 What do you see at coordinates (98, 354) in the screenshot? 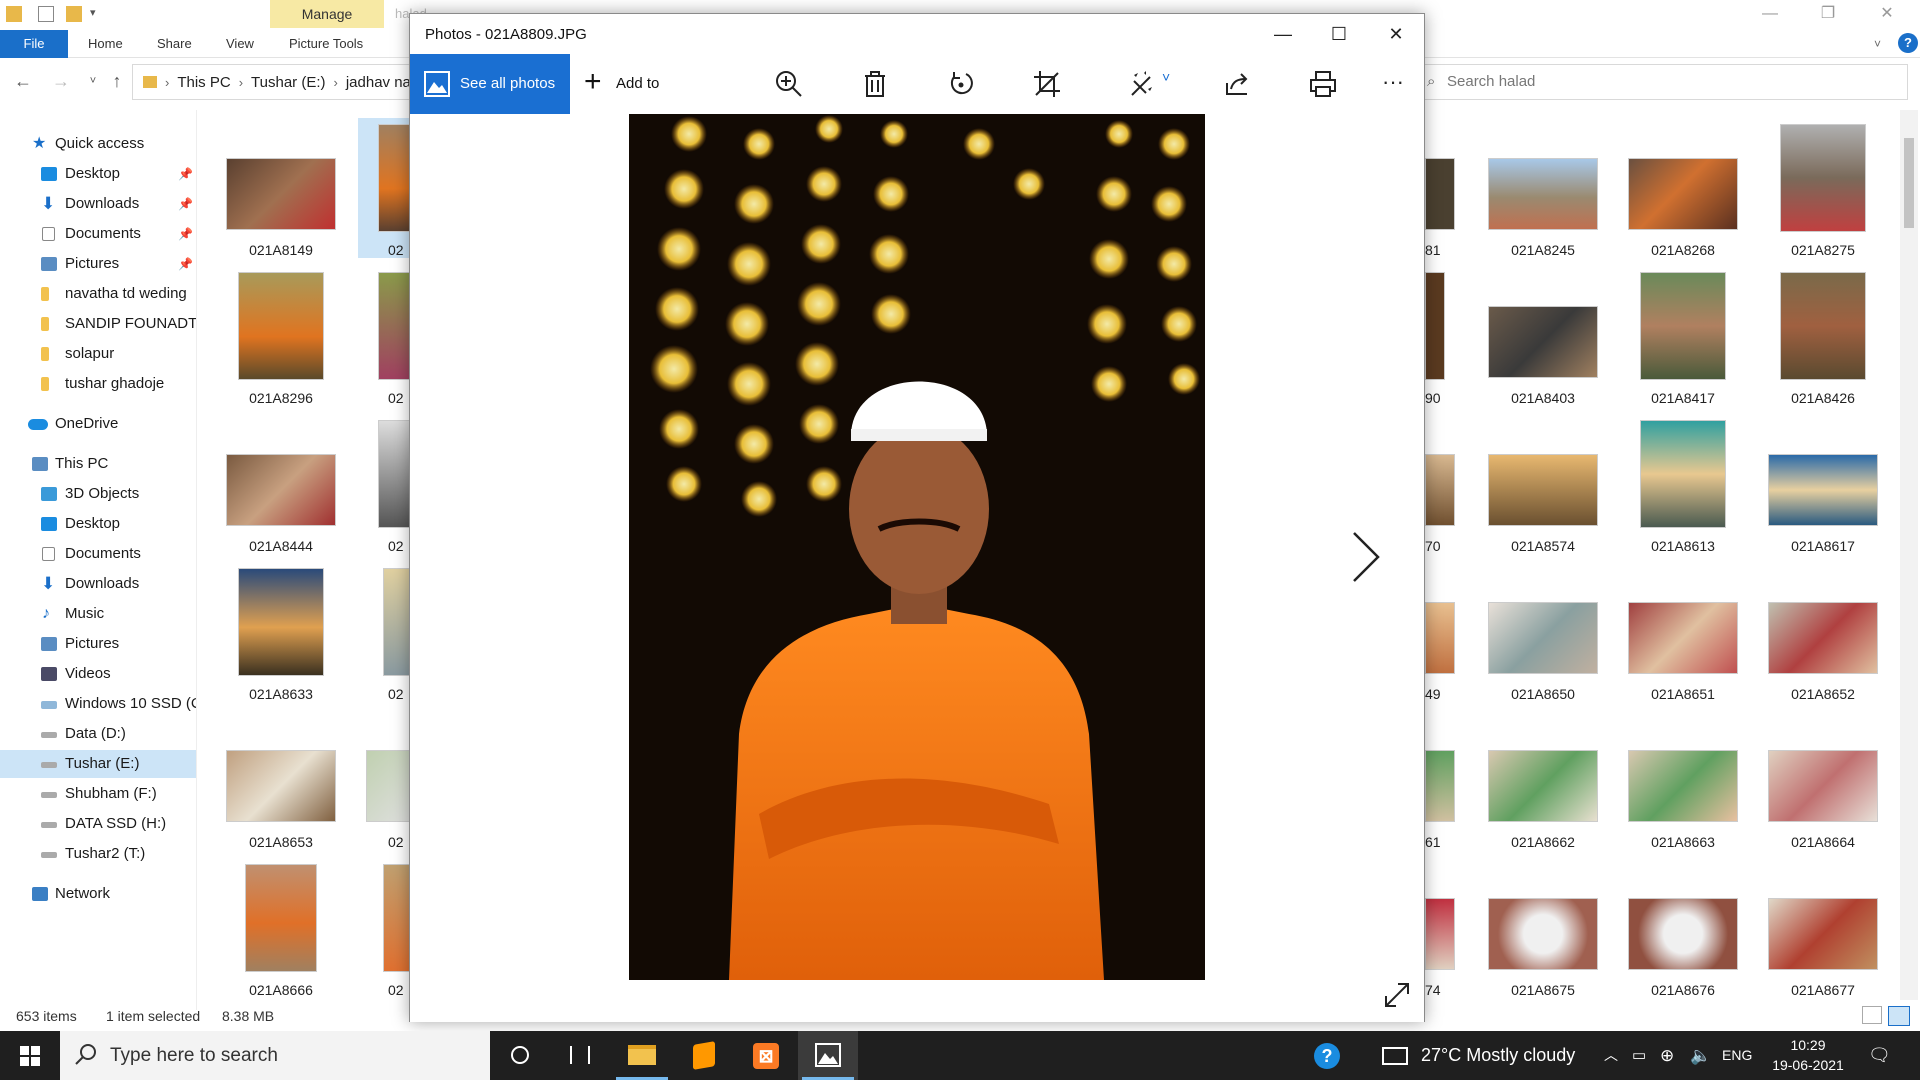
I see `sidebar-item-solapur: solapur` at bounding box center [98, 354].